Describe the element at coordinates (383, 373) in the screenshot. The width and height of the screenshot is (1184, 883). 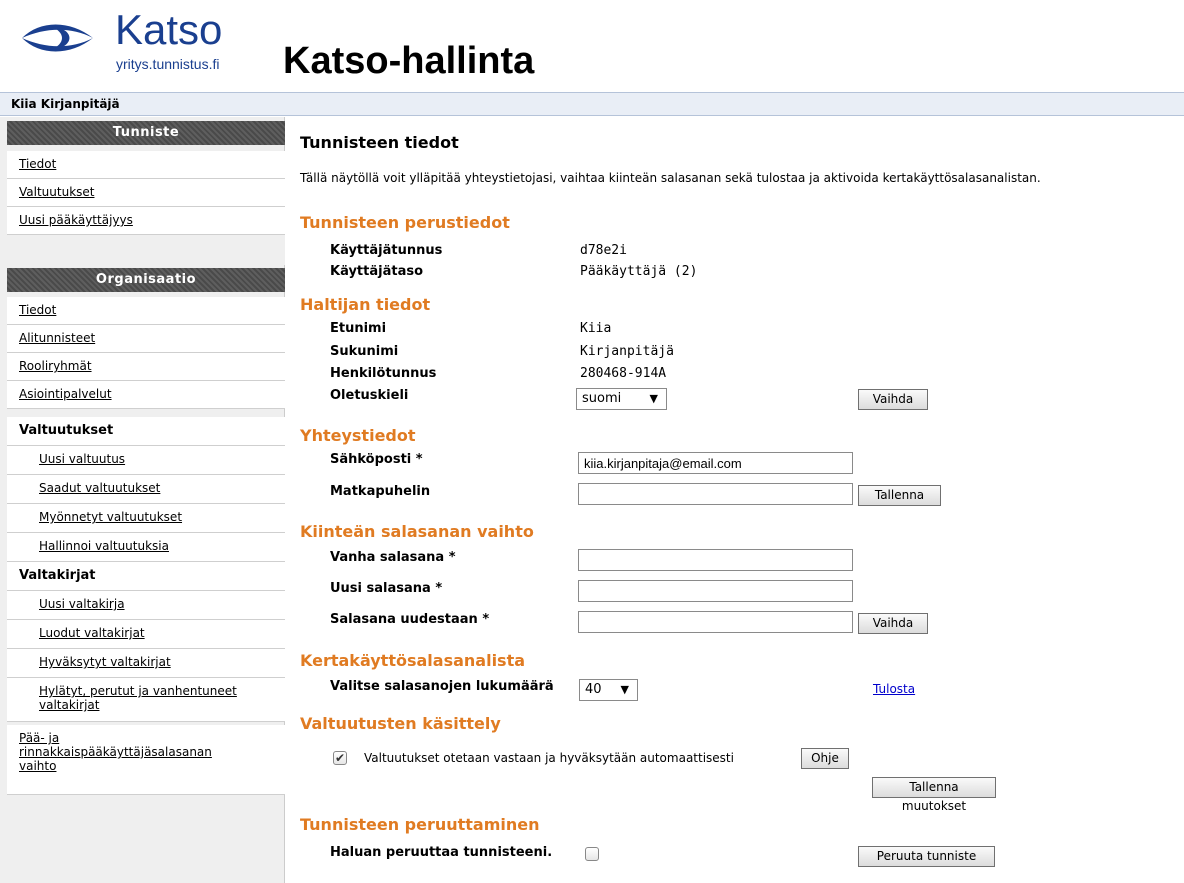
I see `henkilotunnus-label: Henkilötunnus` at that location.